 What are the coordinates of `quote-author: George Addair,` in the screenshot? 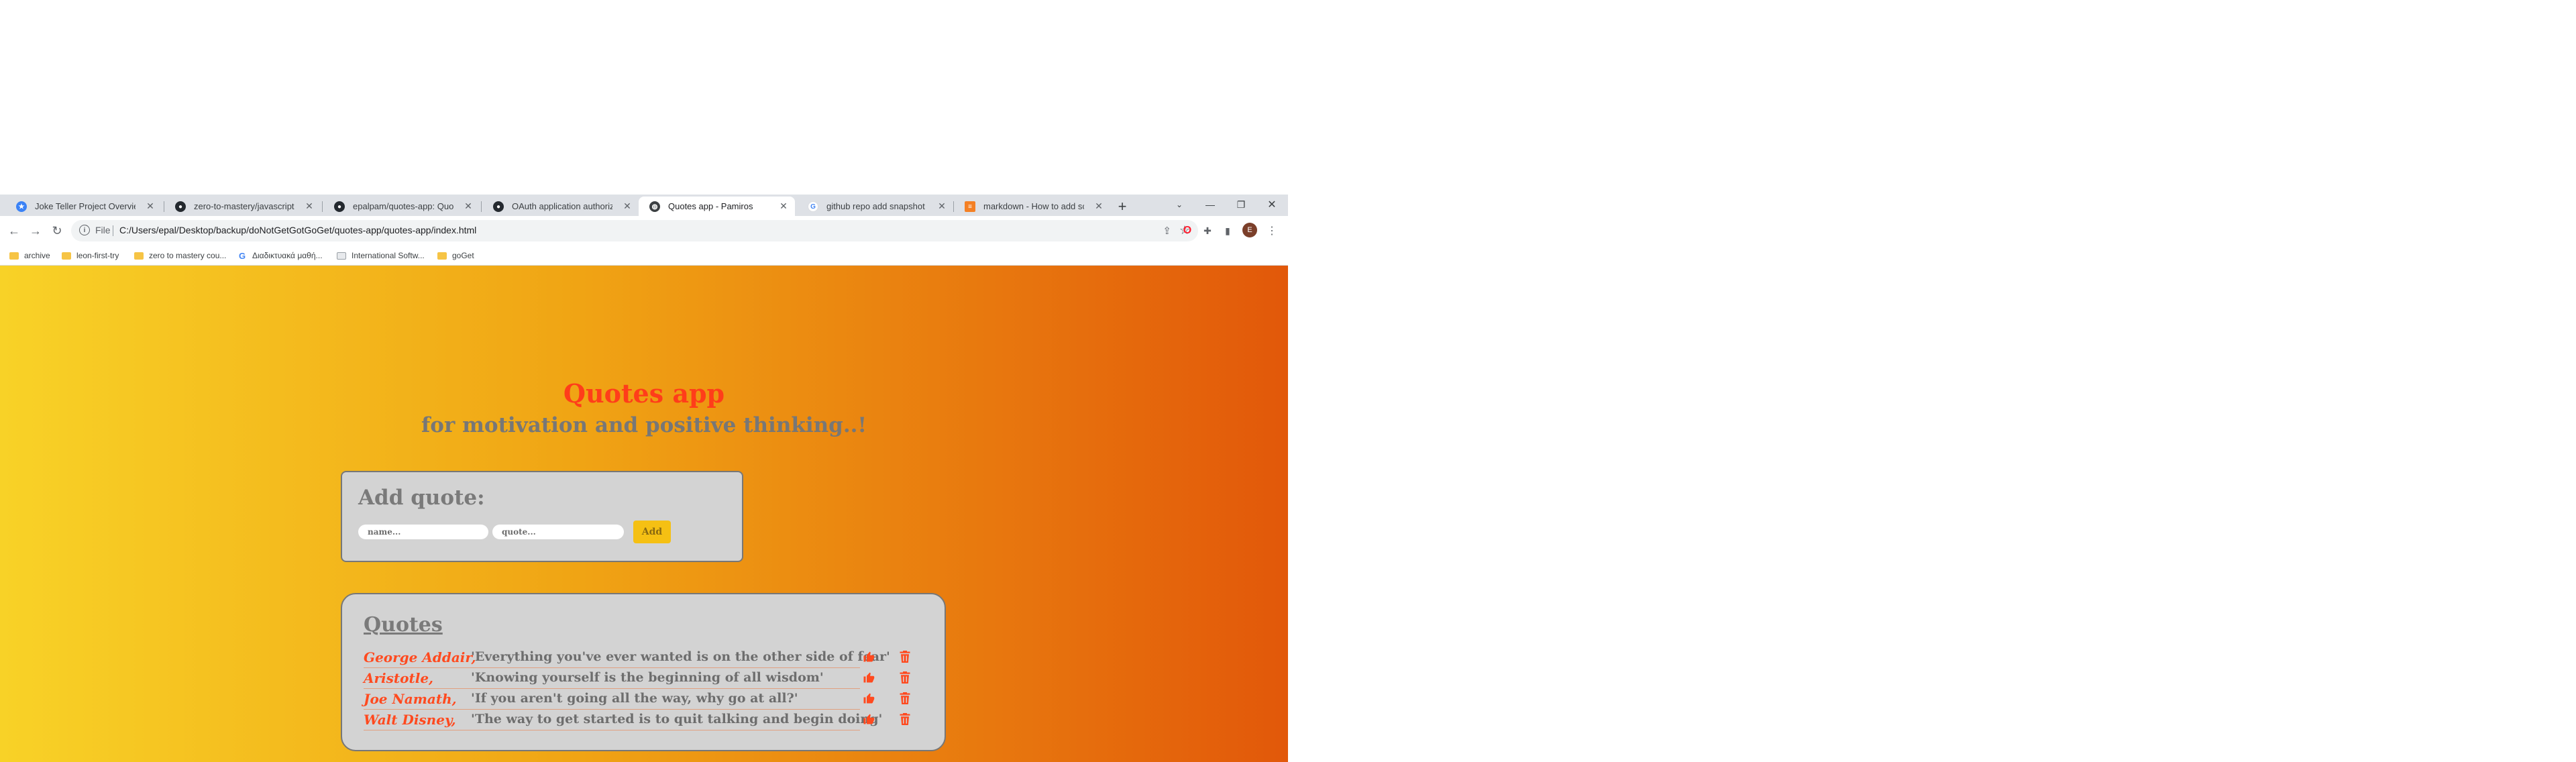 It's located at (420, 657).